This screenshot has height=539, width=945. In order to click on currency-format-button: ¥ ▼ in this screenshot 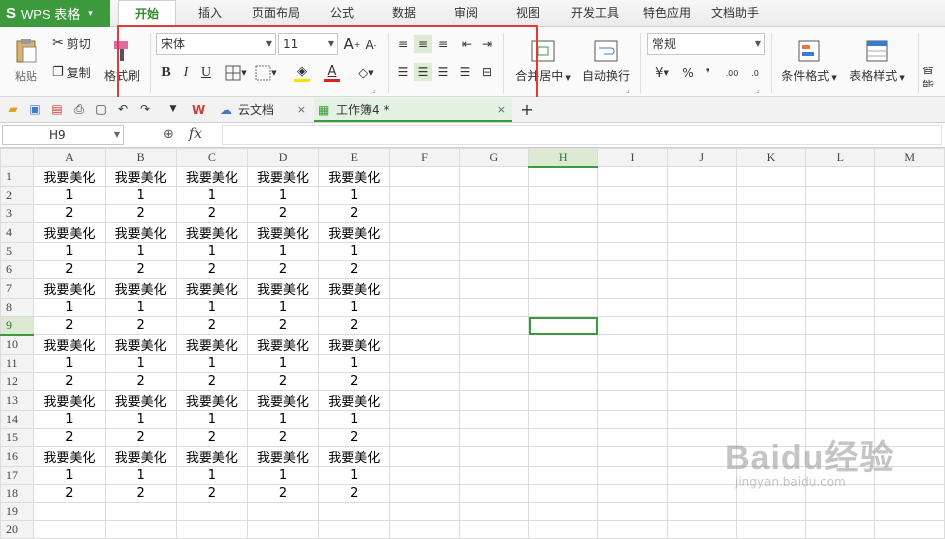, I will do `click(662, 73)`.